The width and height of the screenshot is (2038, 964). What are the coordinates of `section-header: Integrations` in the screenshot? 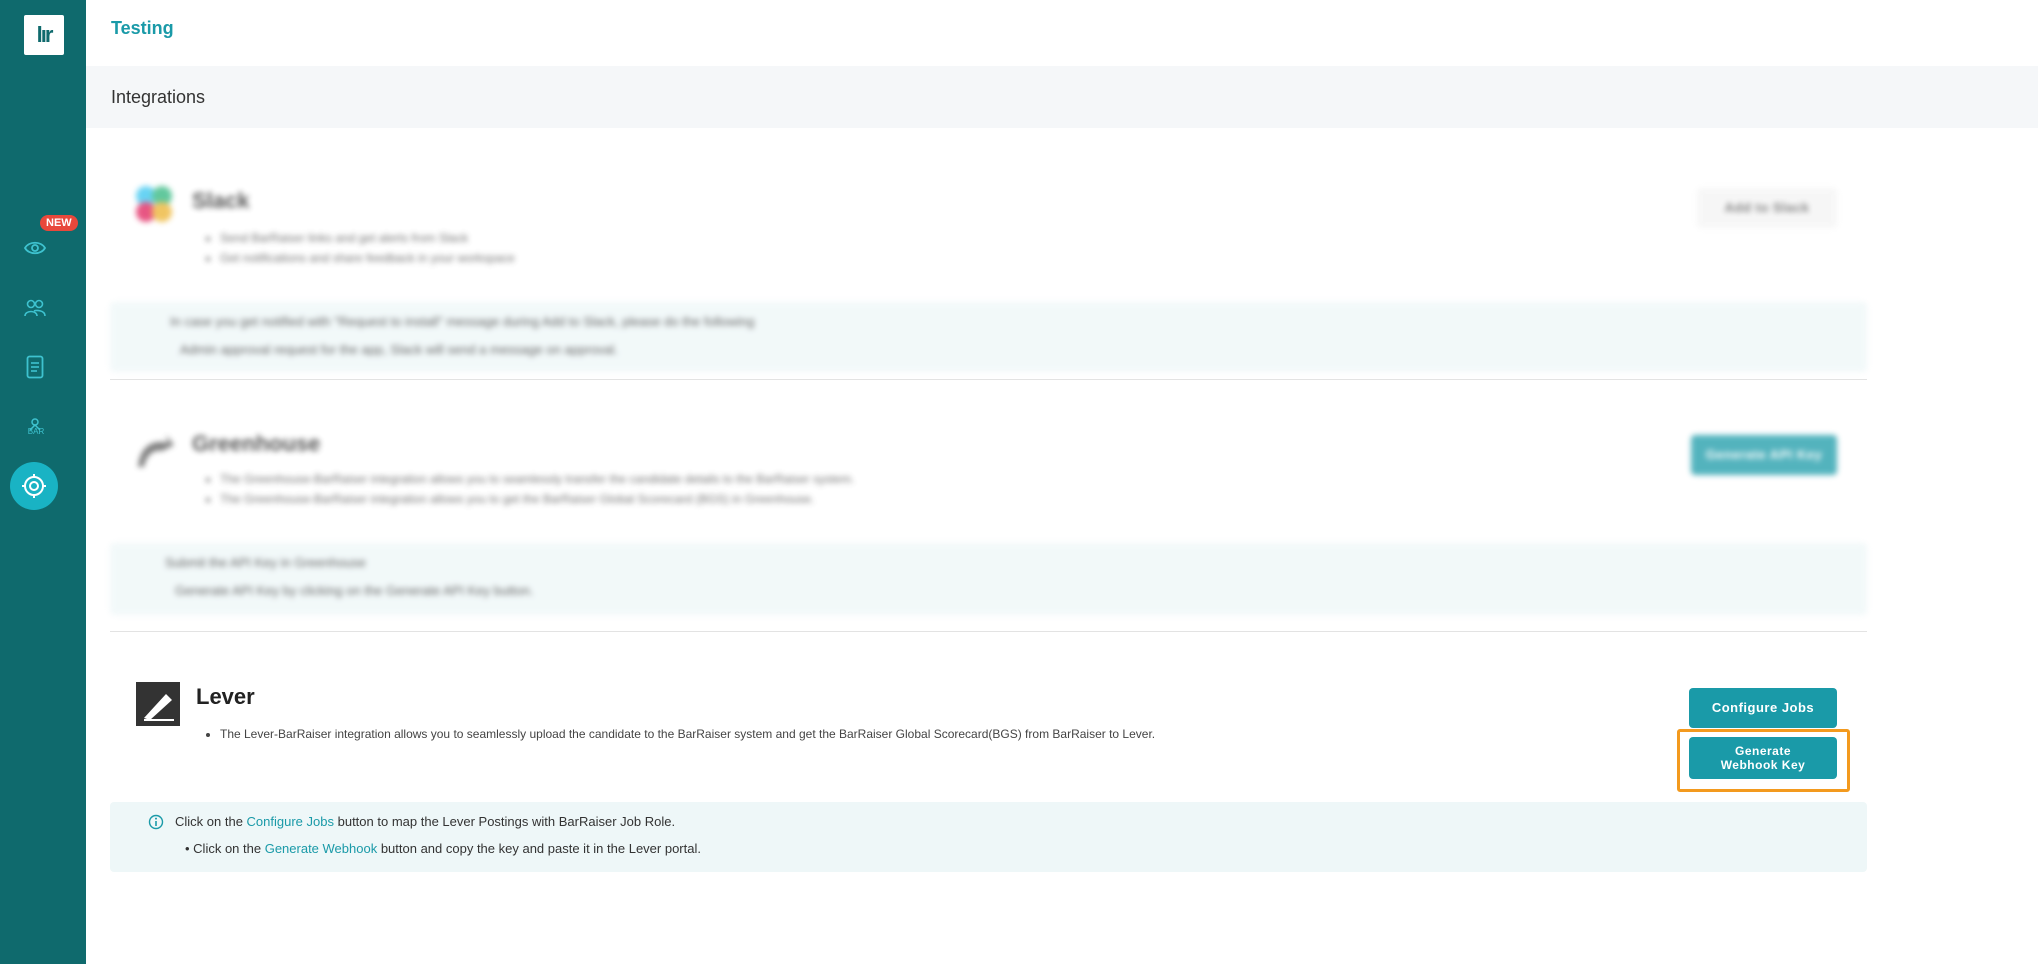 It's located at (1062, 97).